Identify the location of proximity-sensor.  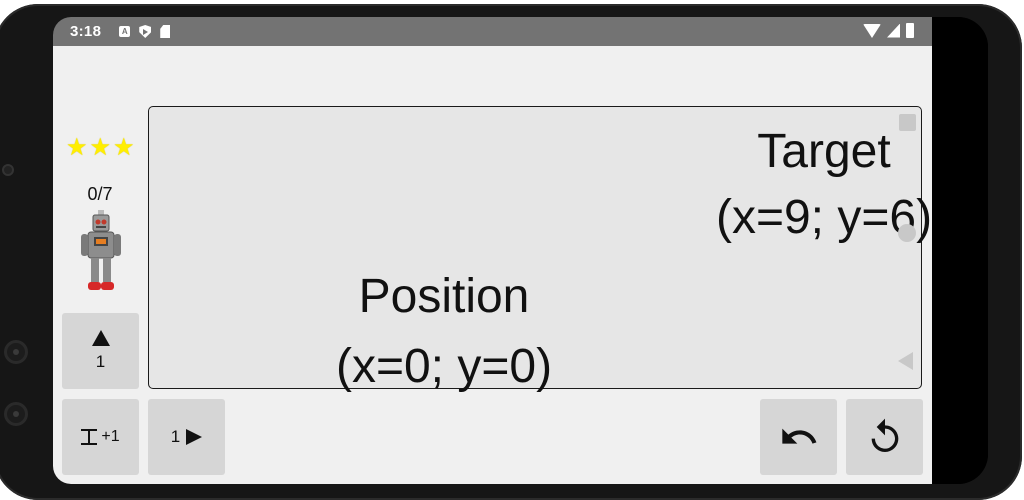
(8, 170).